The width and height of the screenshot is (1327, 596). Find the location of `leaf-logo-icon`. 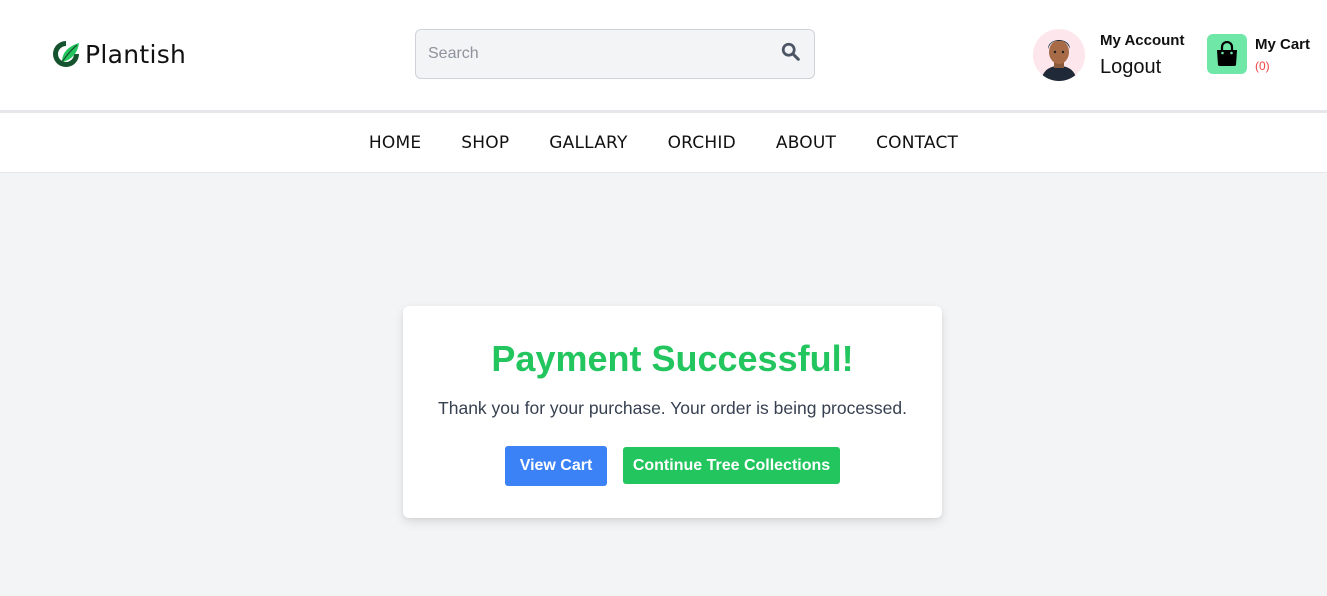

leaf-logo-icon is located at coordinates (66, 54).